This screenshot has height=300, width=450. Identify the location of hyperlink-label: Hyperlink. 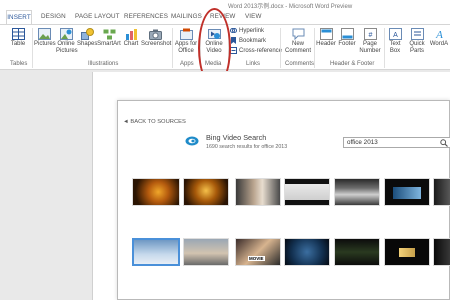
(252, 31).